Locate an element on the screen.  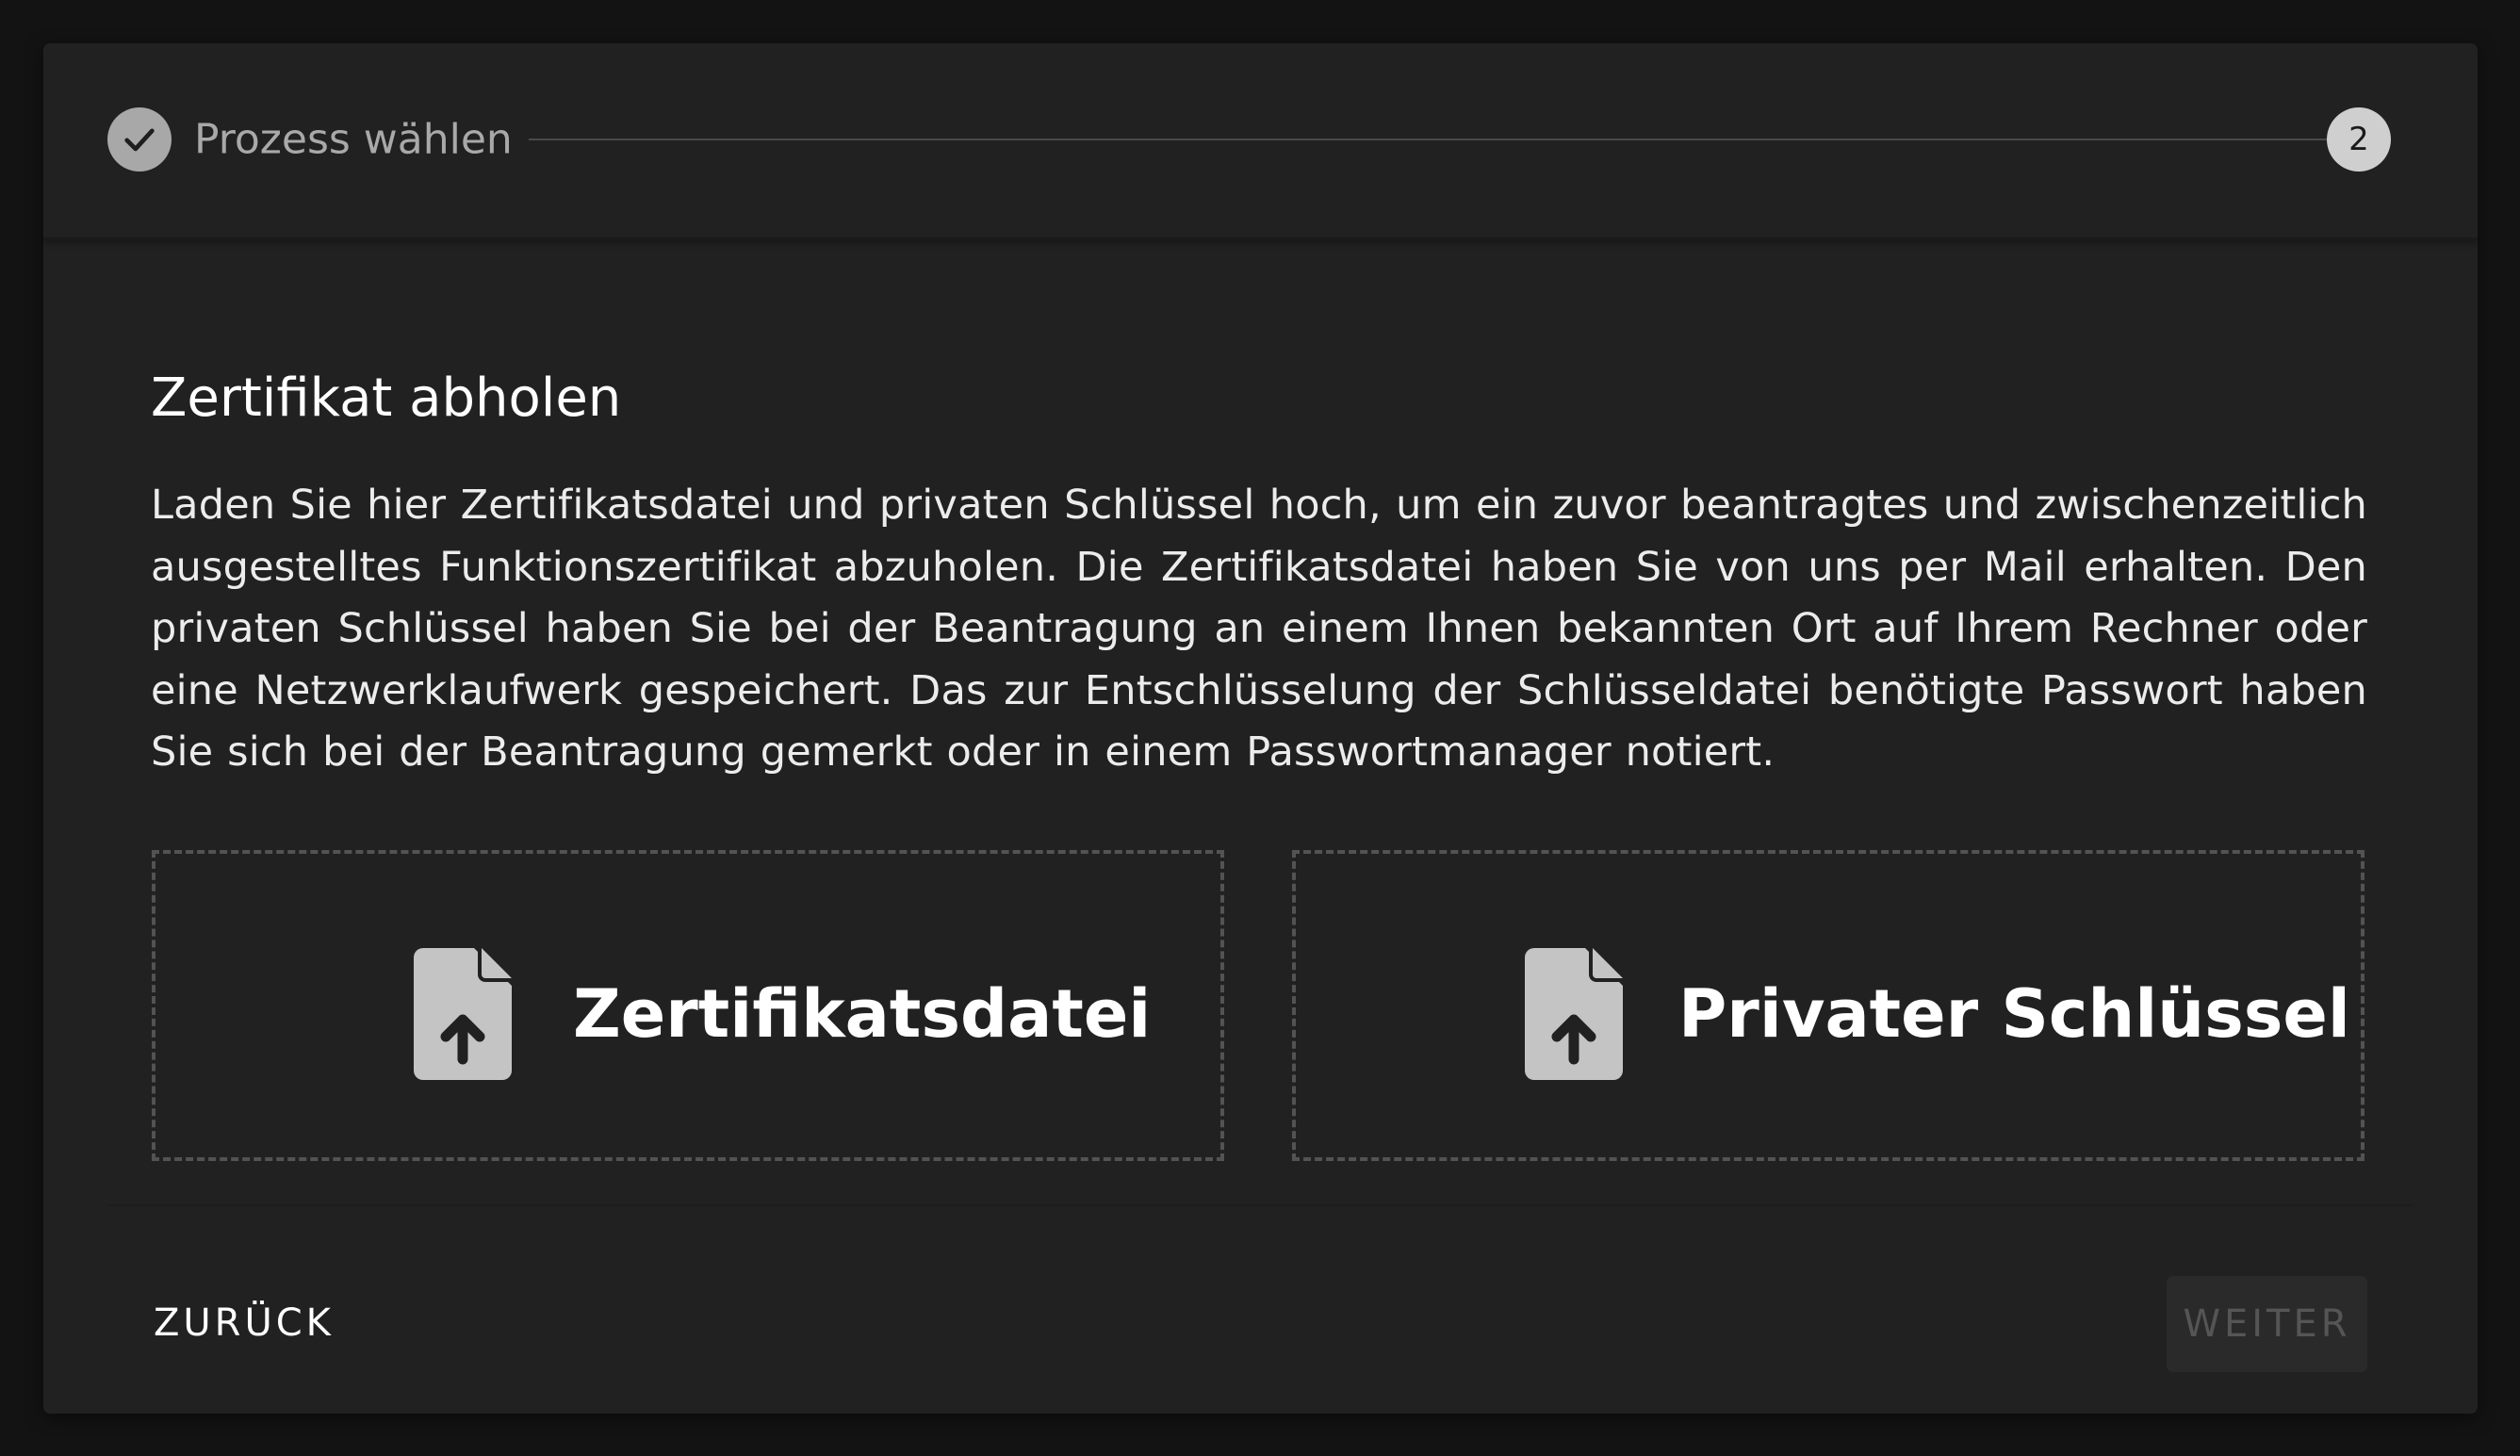
step-1-label: Prozess wählen is located at coordinates (353, 139).